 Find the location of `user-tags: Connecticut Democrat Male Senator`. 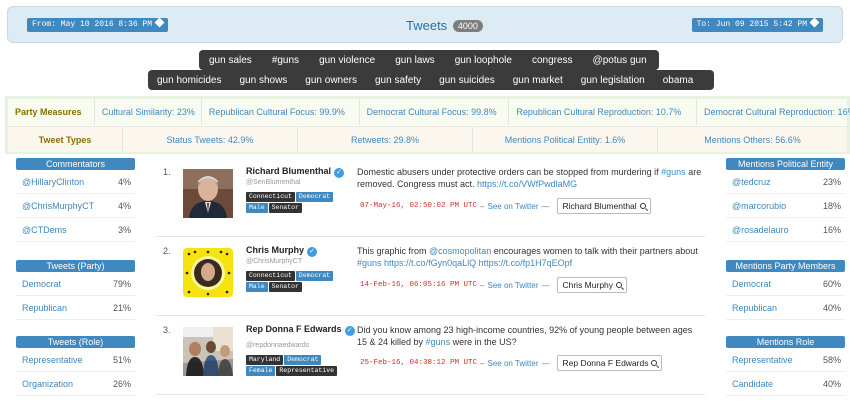

user-tags: Connecticut Democrat Male Senator is located at coordinates (296, 202).